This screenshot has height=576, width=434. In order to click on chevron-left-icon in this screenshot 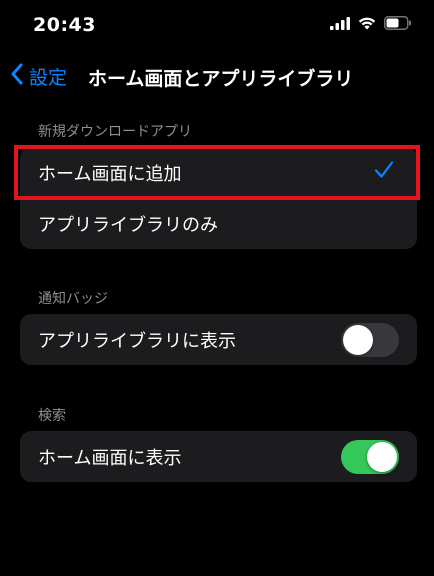, I will do `click(16, 76)`.